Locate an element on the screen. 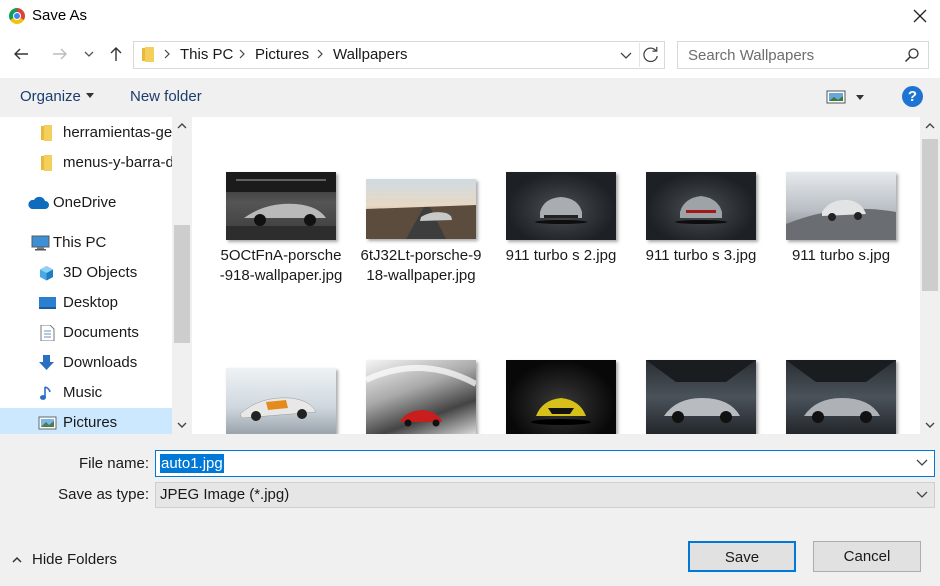 This screenshot has width=940, height=586. file-list-scrollbar is located at coordinates (930, 275).